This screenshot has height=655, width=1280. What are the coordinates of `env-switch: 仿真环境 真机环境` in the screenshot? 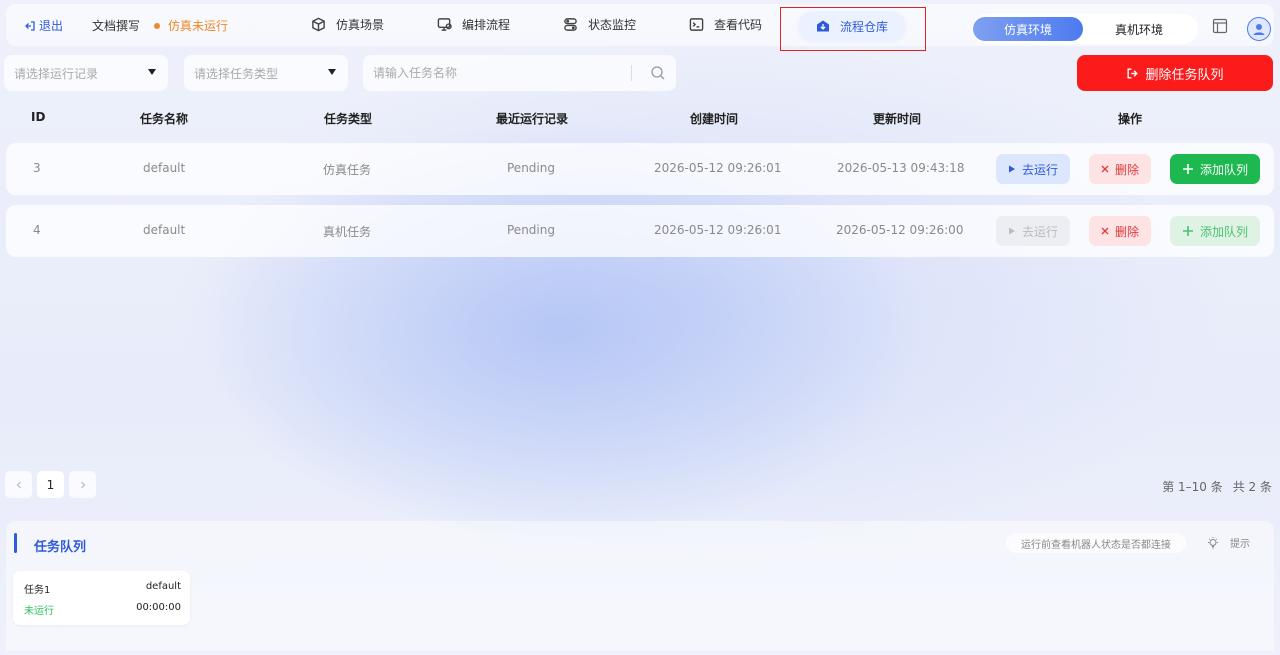 It's located at (1085, 29).